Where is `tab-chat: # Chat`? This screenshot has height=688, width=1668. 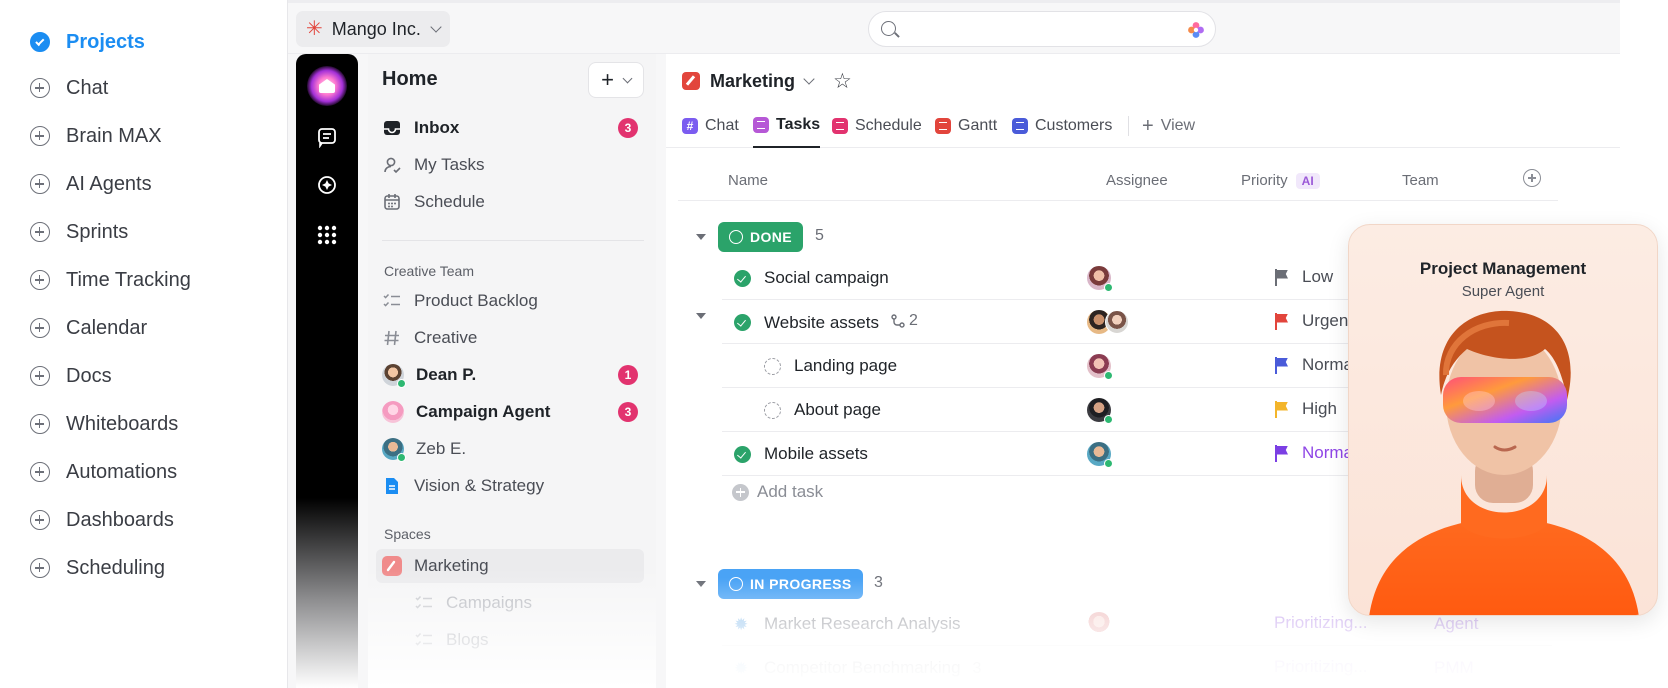
tab-chat: # Chat is located at coordinates (710, 126).